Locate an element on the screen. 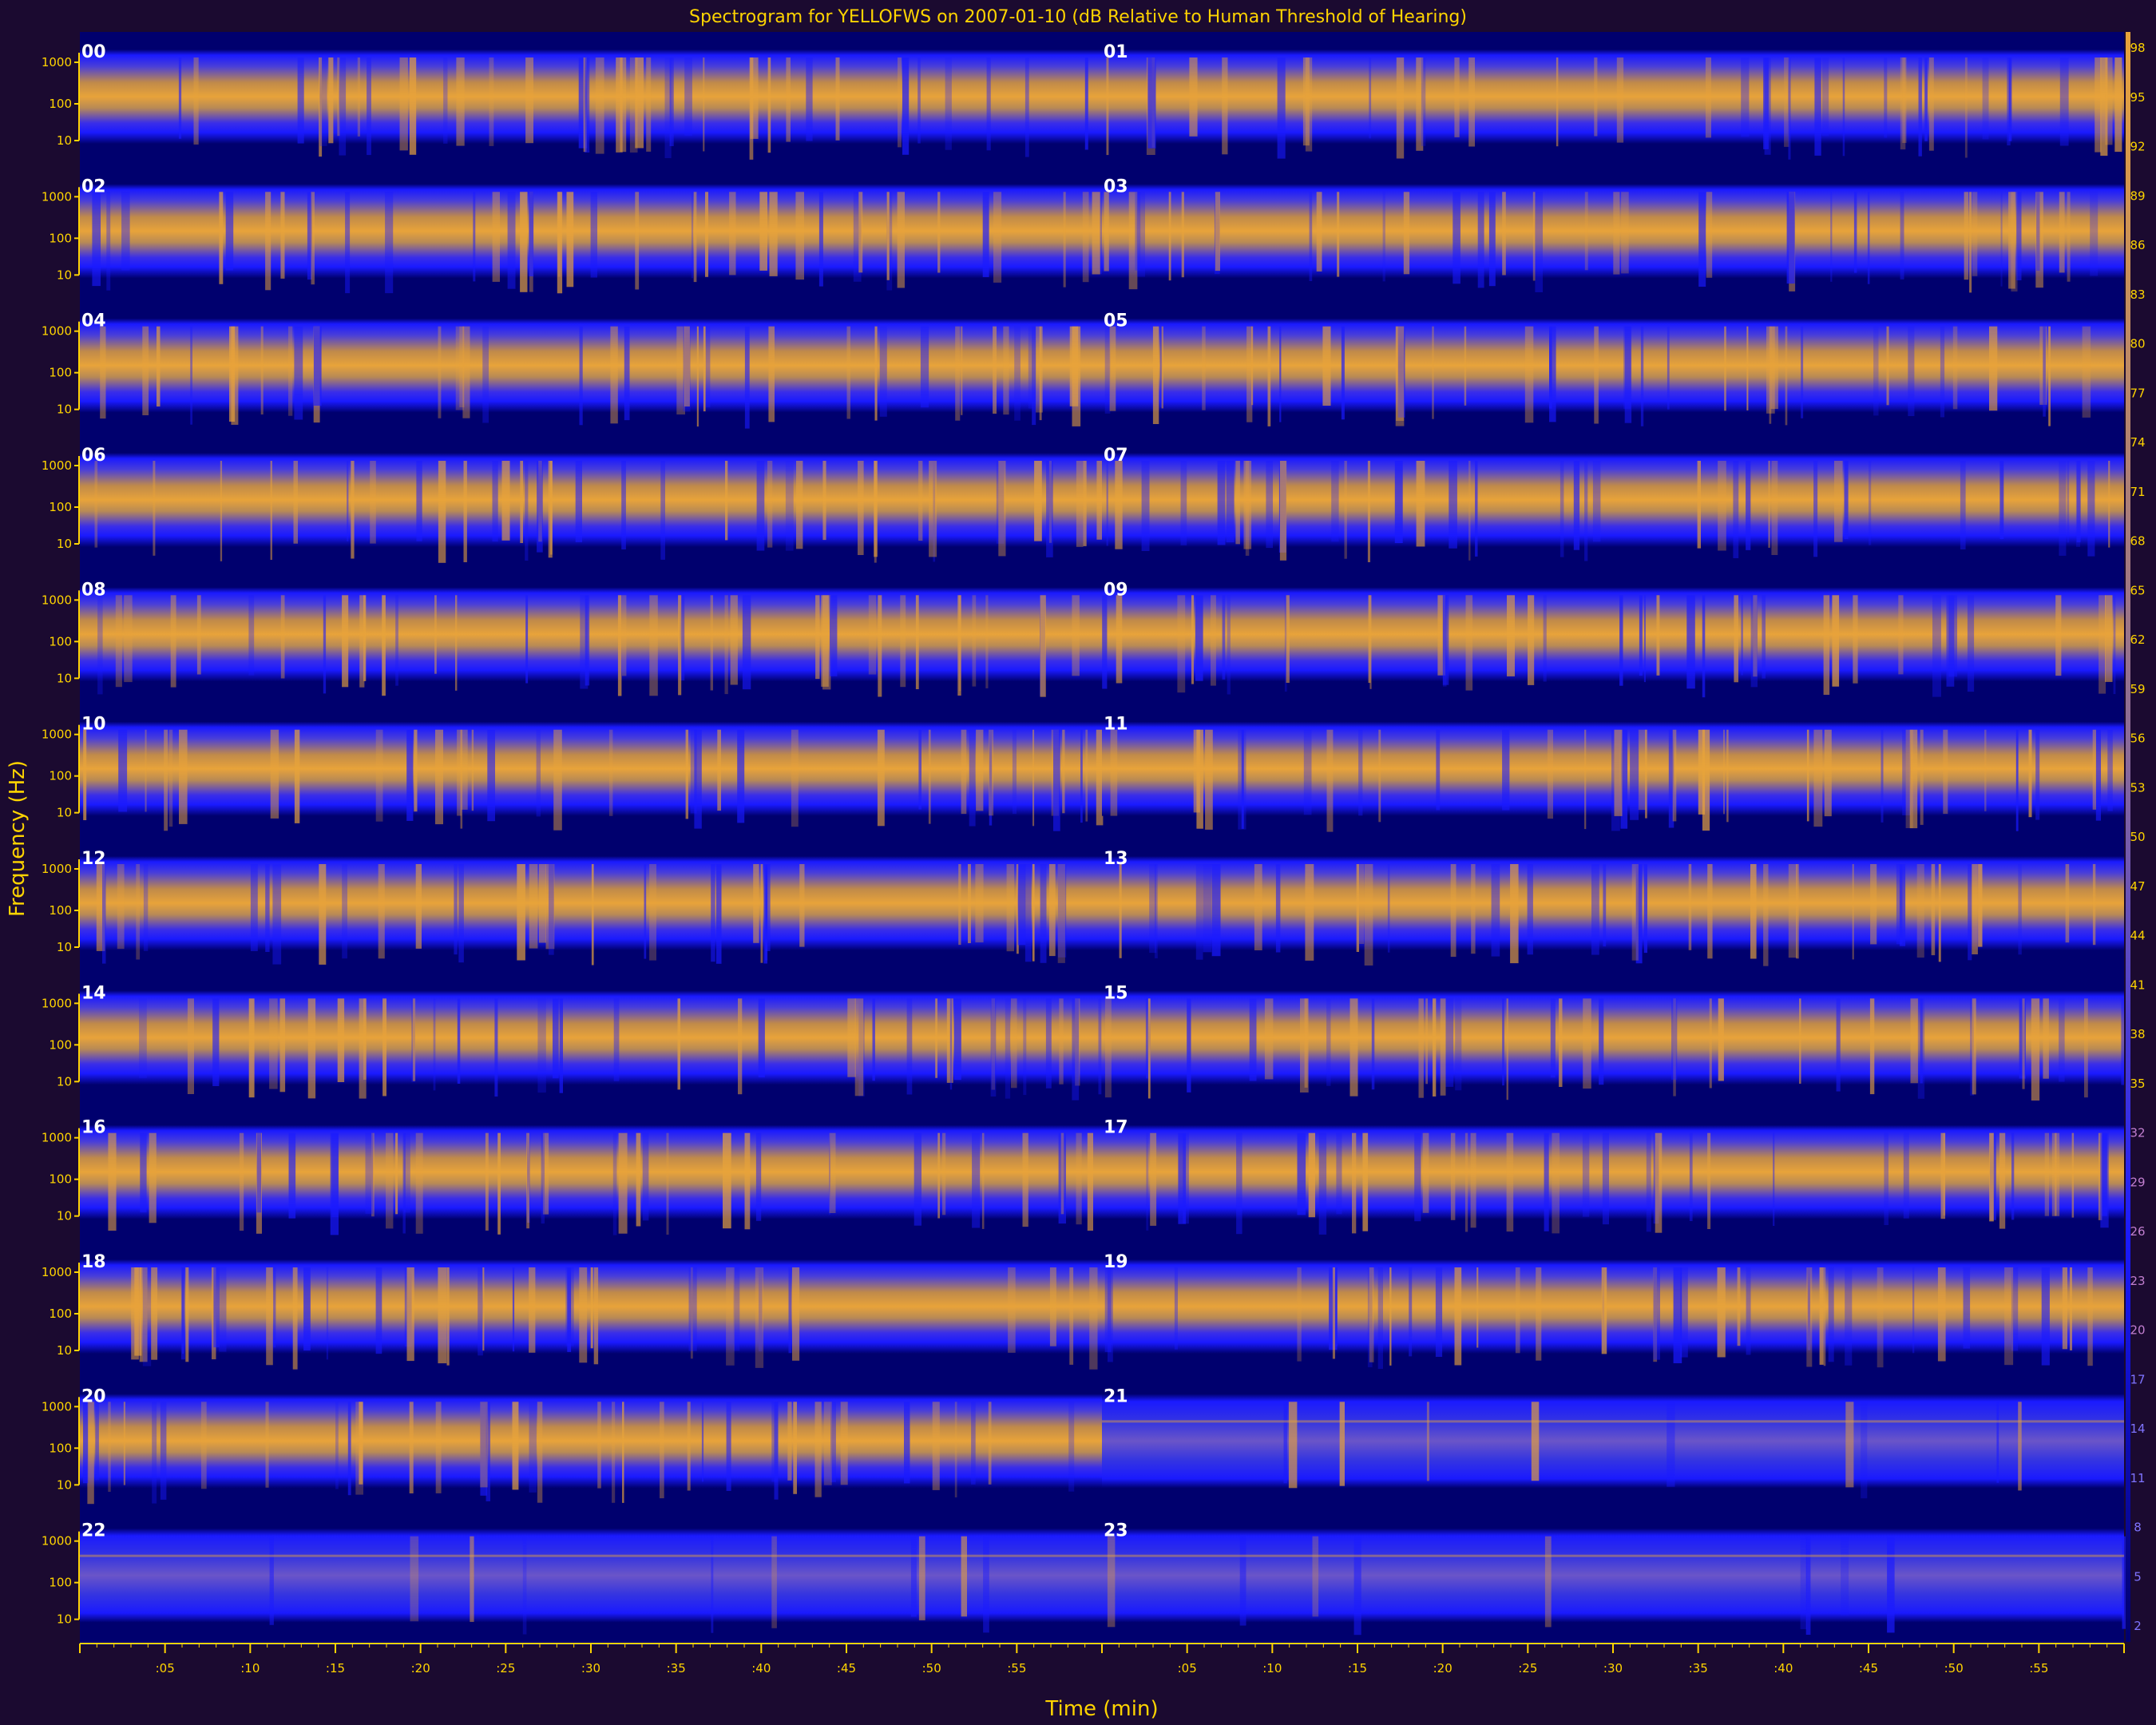 Image resolution: width=2156 pixels, height=1725 pixels. colorbar-tick-label: 41 is located at coordinates (2137, 985).